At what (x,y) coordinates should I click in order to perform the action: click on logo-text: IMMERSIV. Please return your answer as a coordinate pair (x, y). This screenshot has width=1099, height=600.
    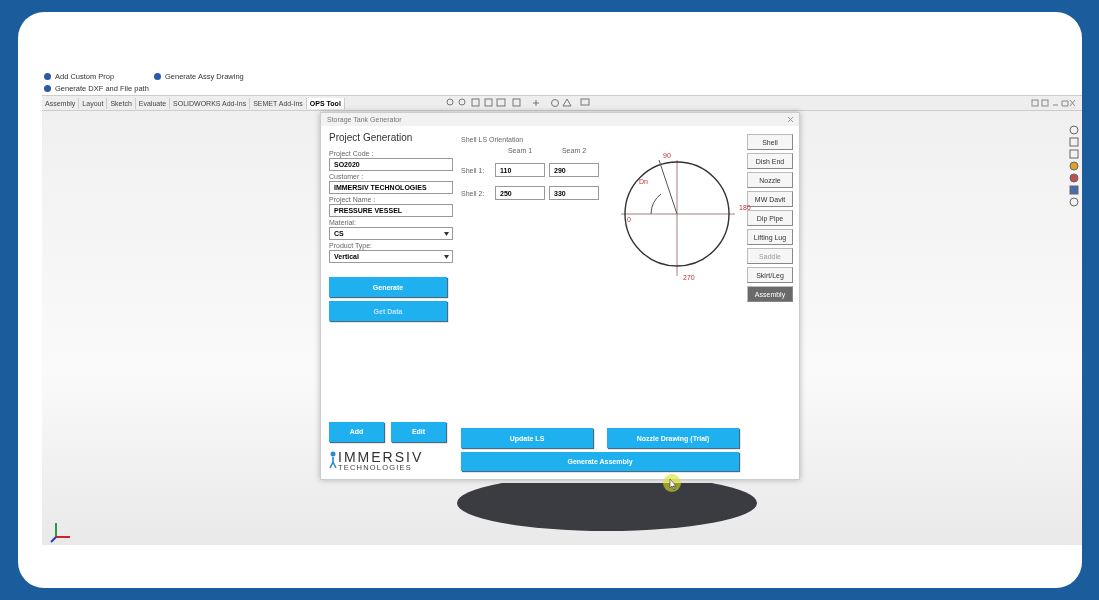
    Looking at the image, I should click on (381, 456).